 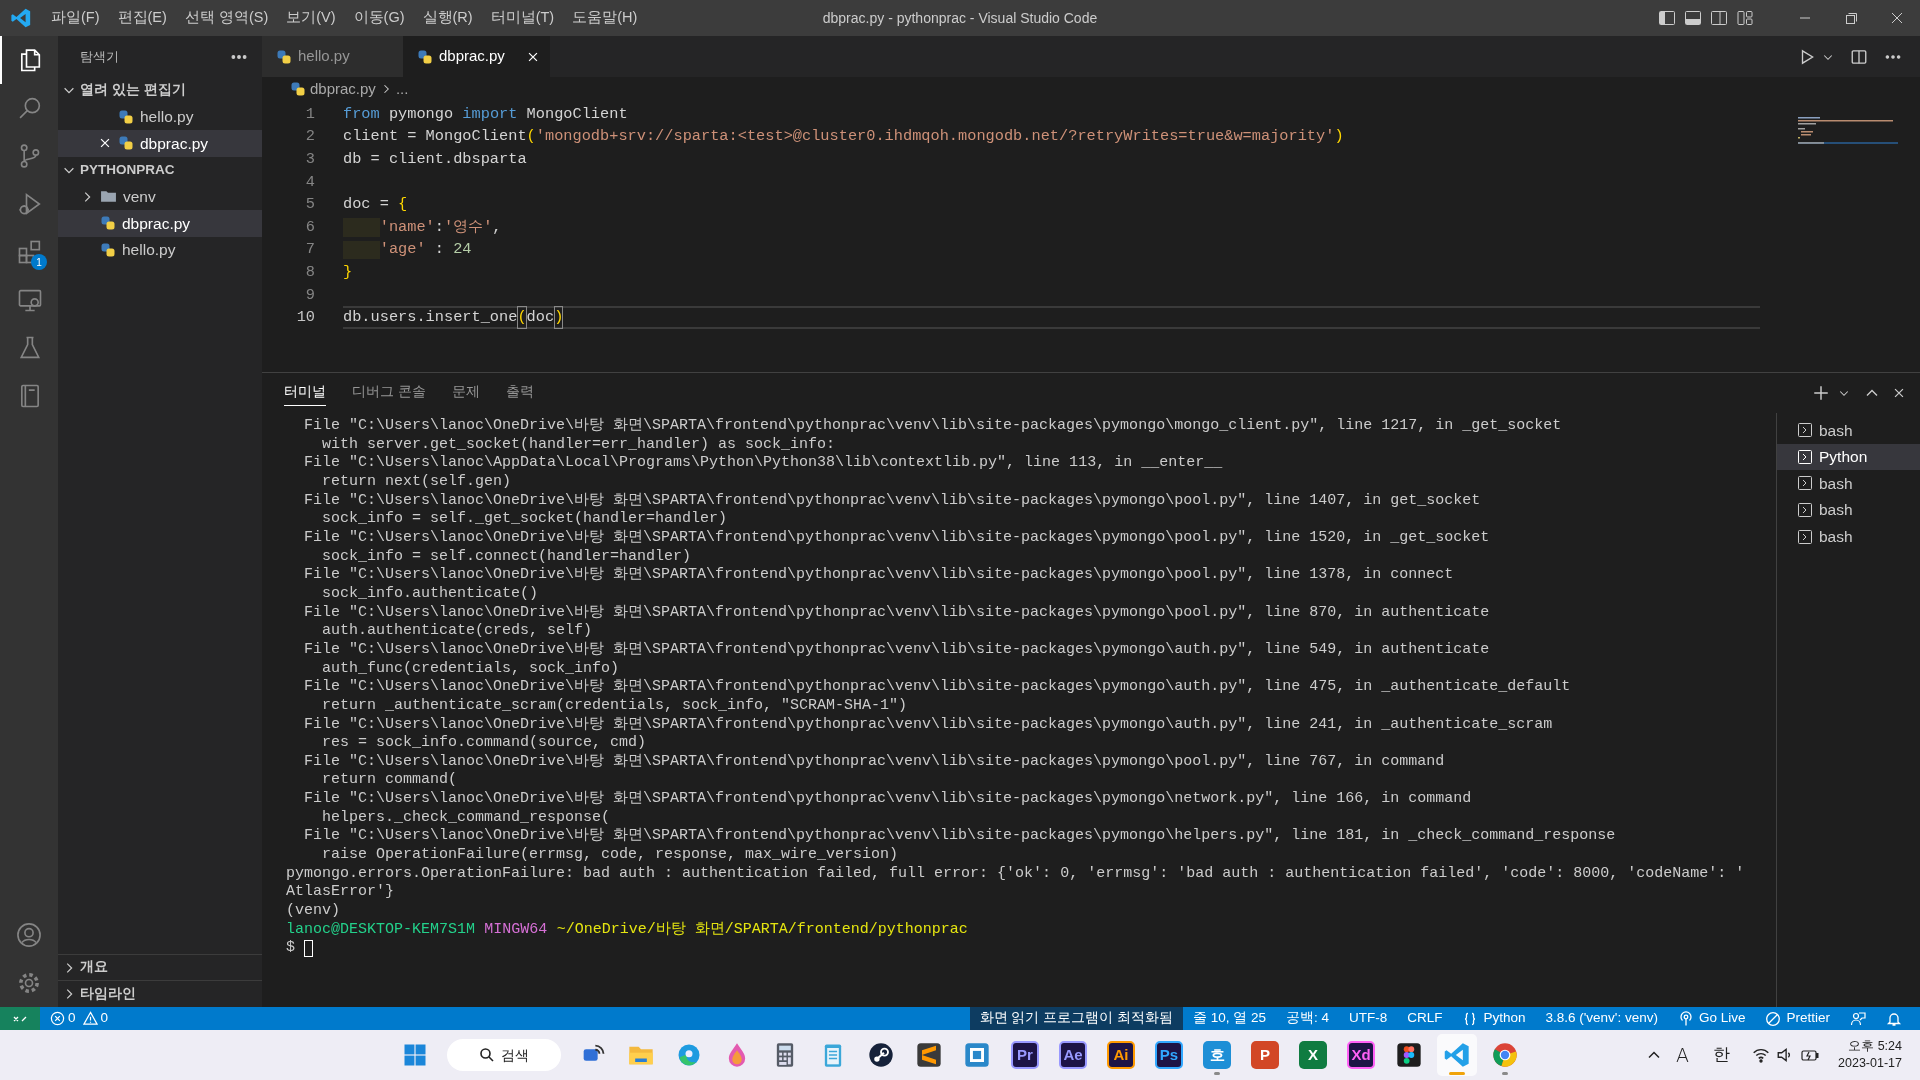 What do you see at coordinates (605, 18) in the screenshot?
I see `menu-item: 도움말(H)` at bounding box center [605, 18].